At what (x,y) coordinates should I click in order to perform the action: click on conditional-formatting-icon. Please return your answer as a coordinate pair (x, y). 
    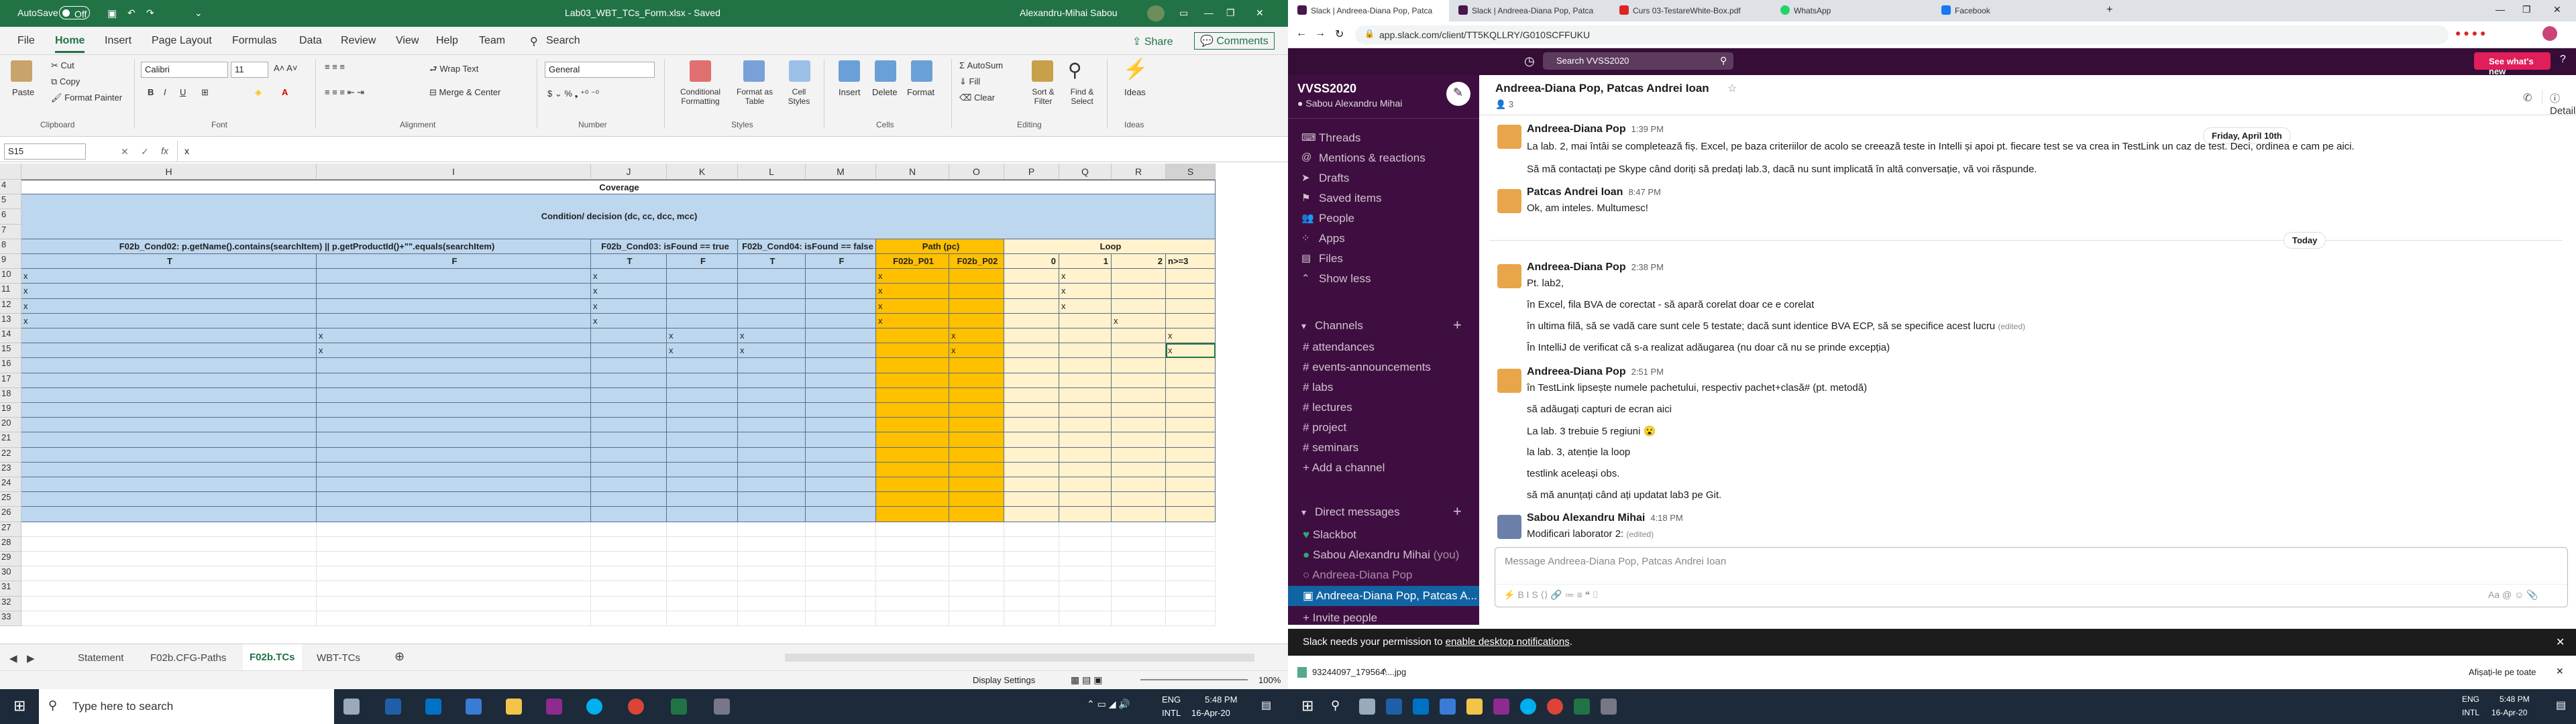
    Looking at the image, I should click on (700, 71).